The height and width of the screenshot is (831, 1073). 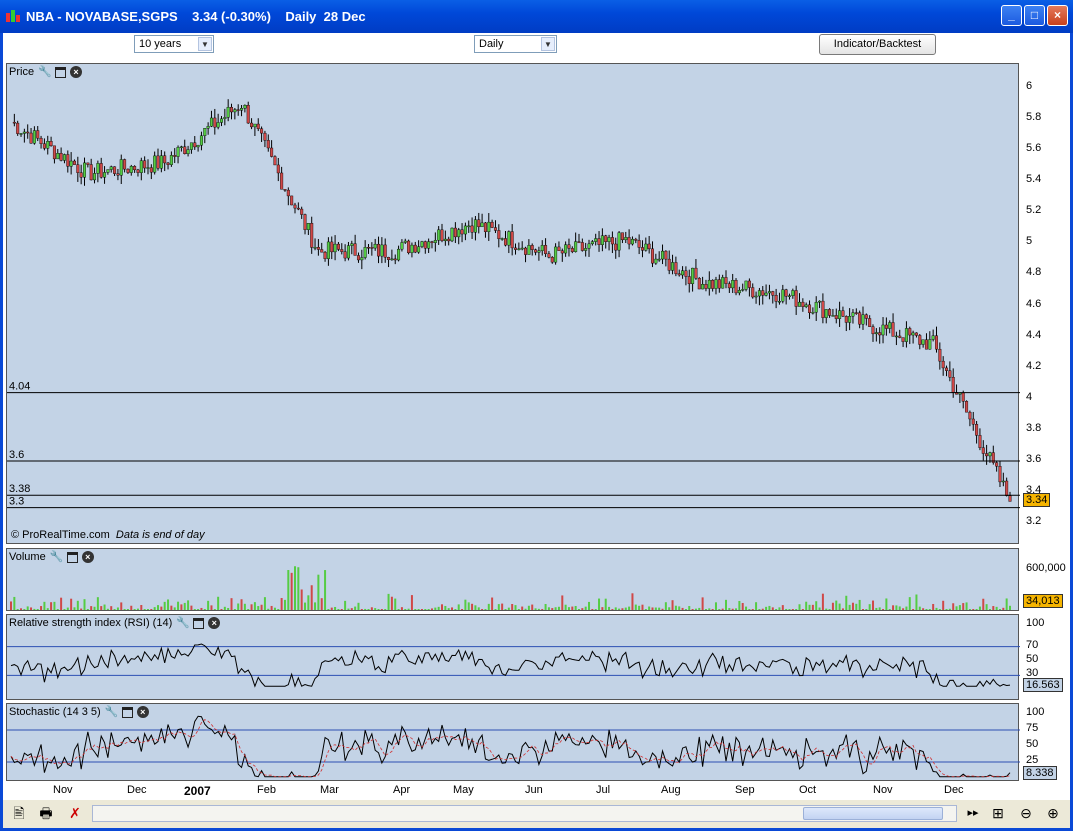 What do you see at coordinates (1011, 15) in the screenshot?
I see `minimize-button: _` at bounding box center [1011, 15].